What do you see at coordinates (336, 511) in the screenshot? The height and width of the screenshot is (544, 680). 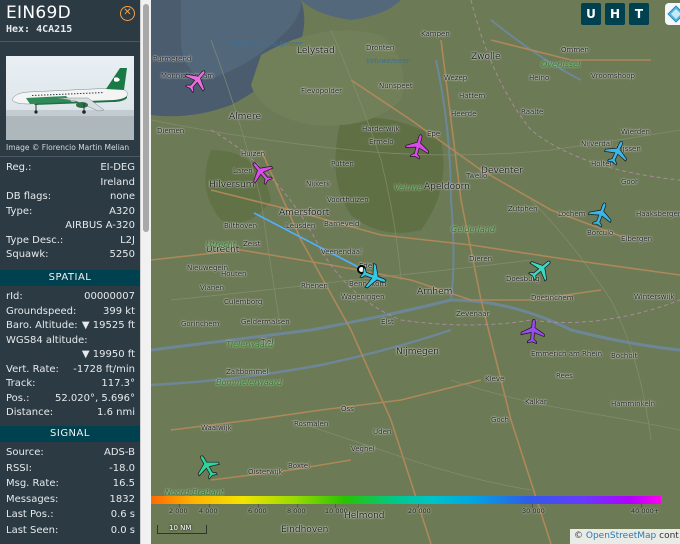 I see `altitude-tick-label: 10 000` at bounding box center [336, 511].